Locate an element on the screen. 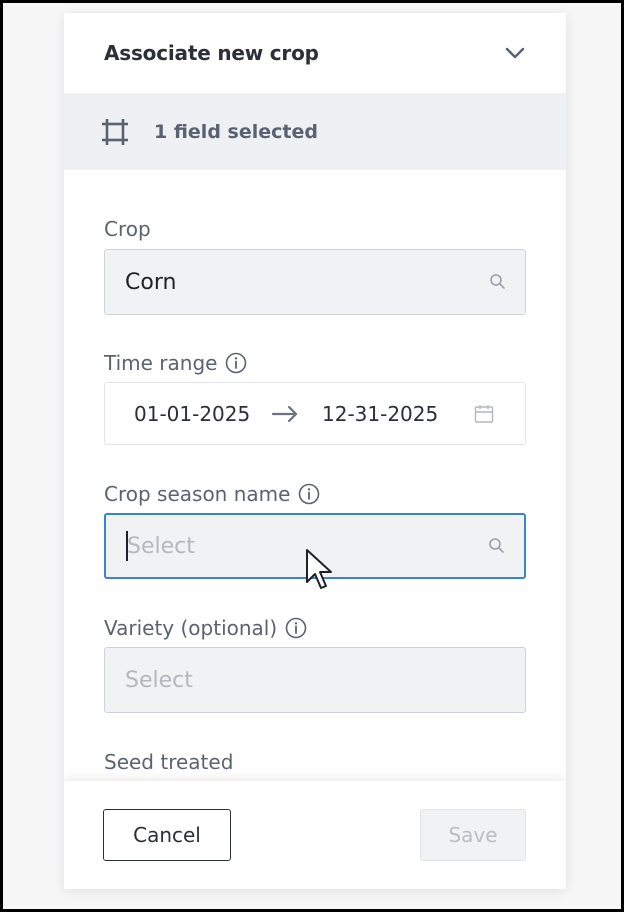 The width and height of the screenshot is (624, 912). crop-label-text: Crop is located at coordinates (127, 229).